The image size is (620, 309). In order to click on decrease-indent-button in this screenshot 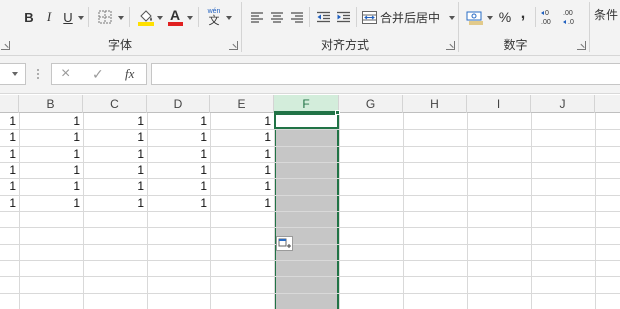, I will do `click(323, 17)`.